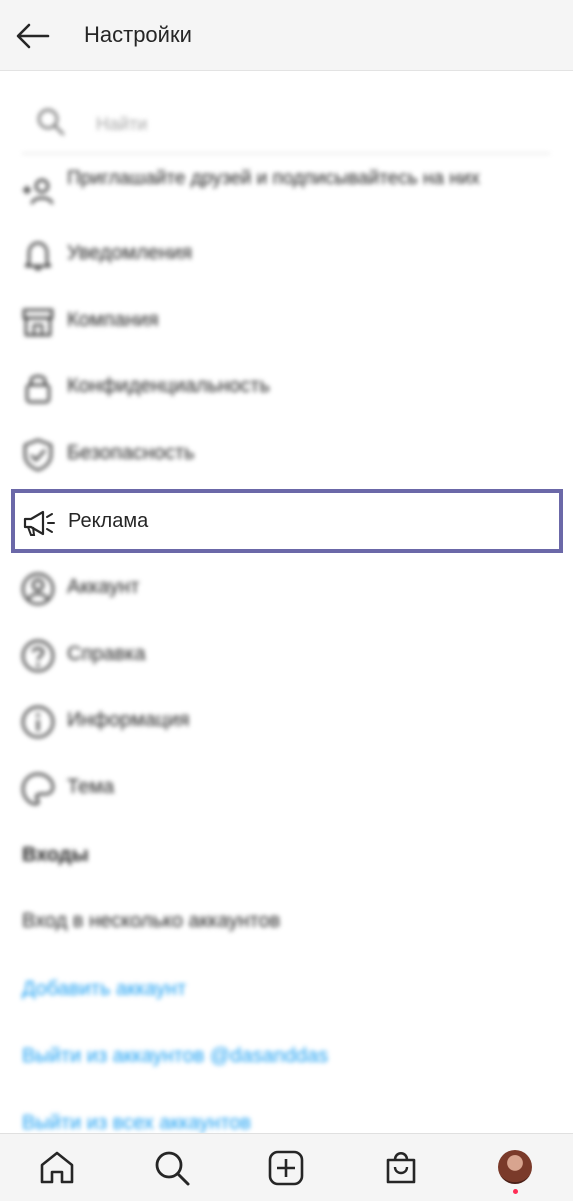 The image size is (573, 1201). Describe the element at coordinates (38, 455) in the screenshot. I see `shield-icon` at that location.